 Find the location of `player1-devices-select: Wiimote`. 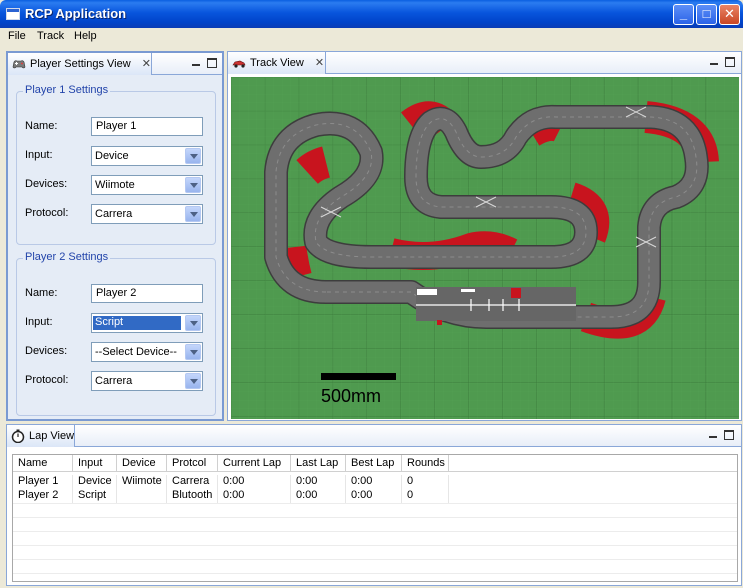

player1-devices-select: Wiimote is located at coordinates (147, 185).